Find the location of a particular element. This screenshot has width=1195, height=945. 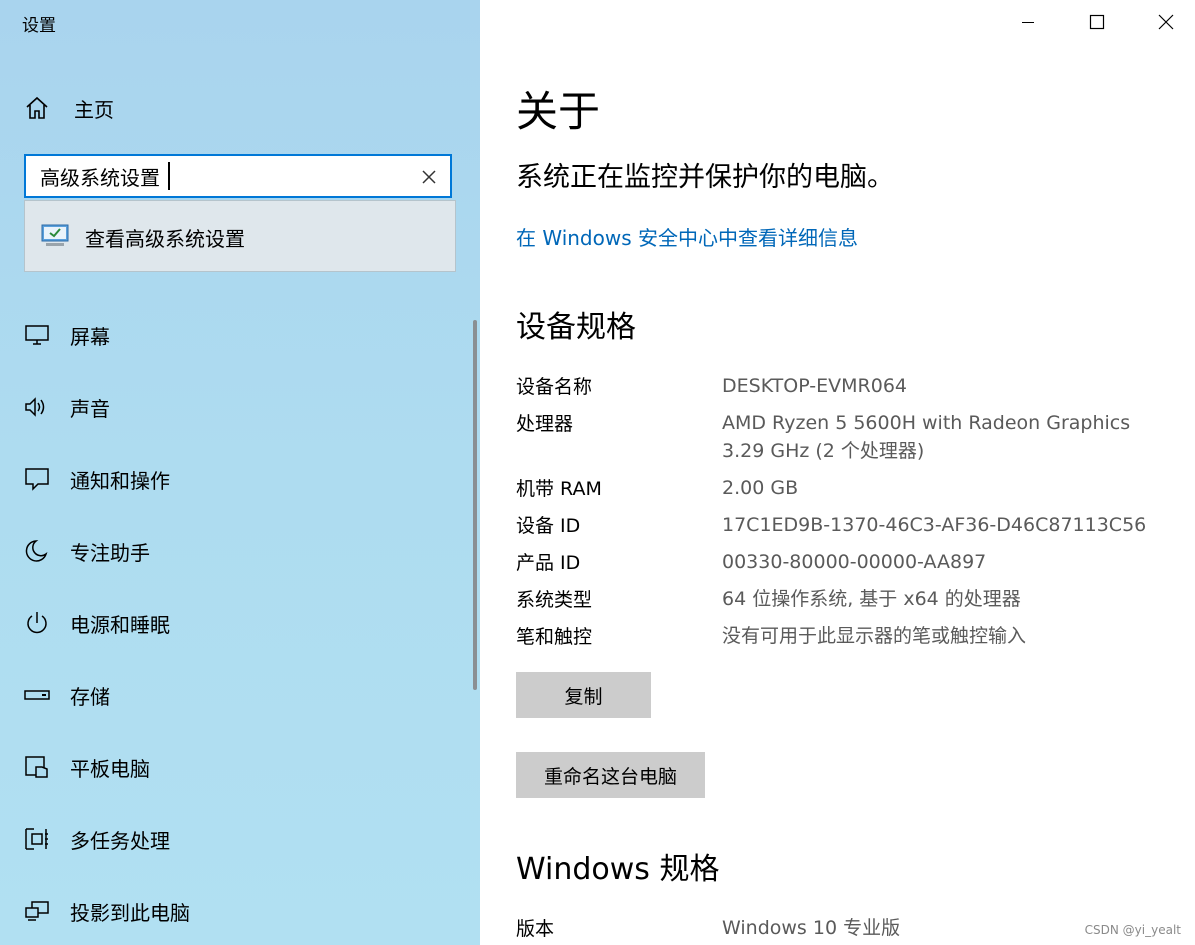

spec-value: 64 位操作系统, 基于 x64 的处理器 is located at coordinates (871, 599).